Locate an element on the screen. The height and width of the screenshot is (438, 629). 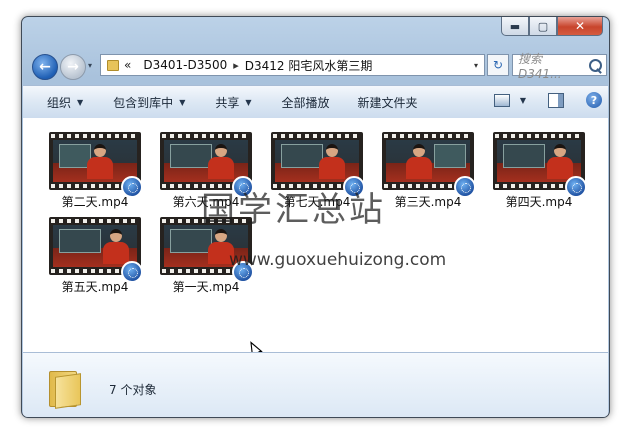
breadcrumb-current: D3412 阳宅风水第三期 is located at coordinates (309, 65).